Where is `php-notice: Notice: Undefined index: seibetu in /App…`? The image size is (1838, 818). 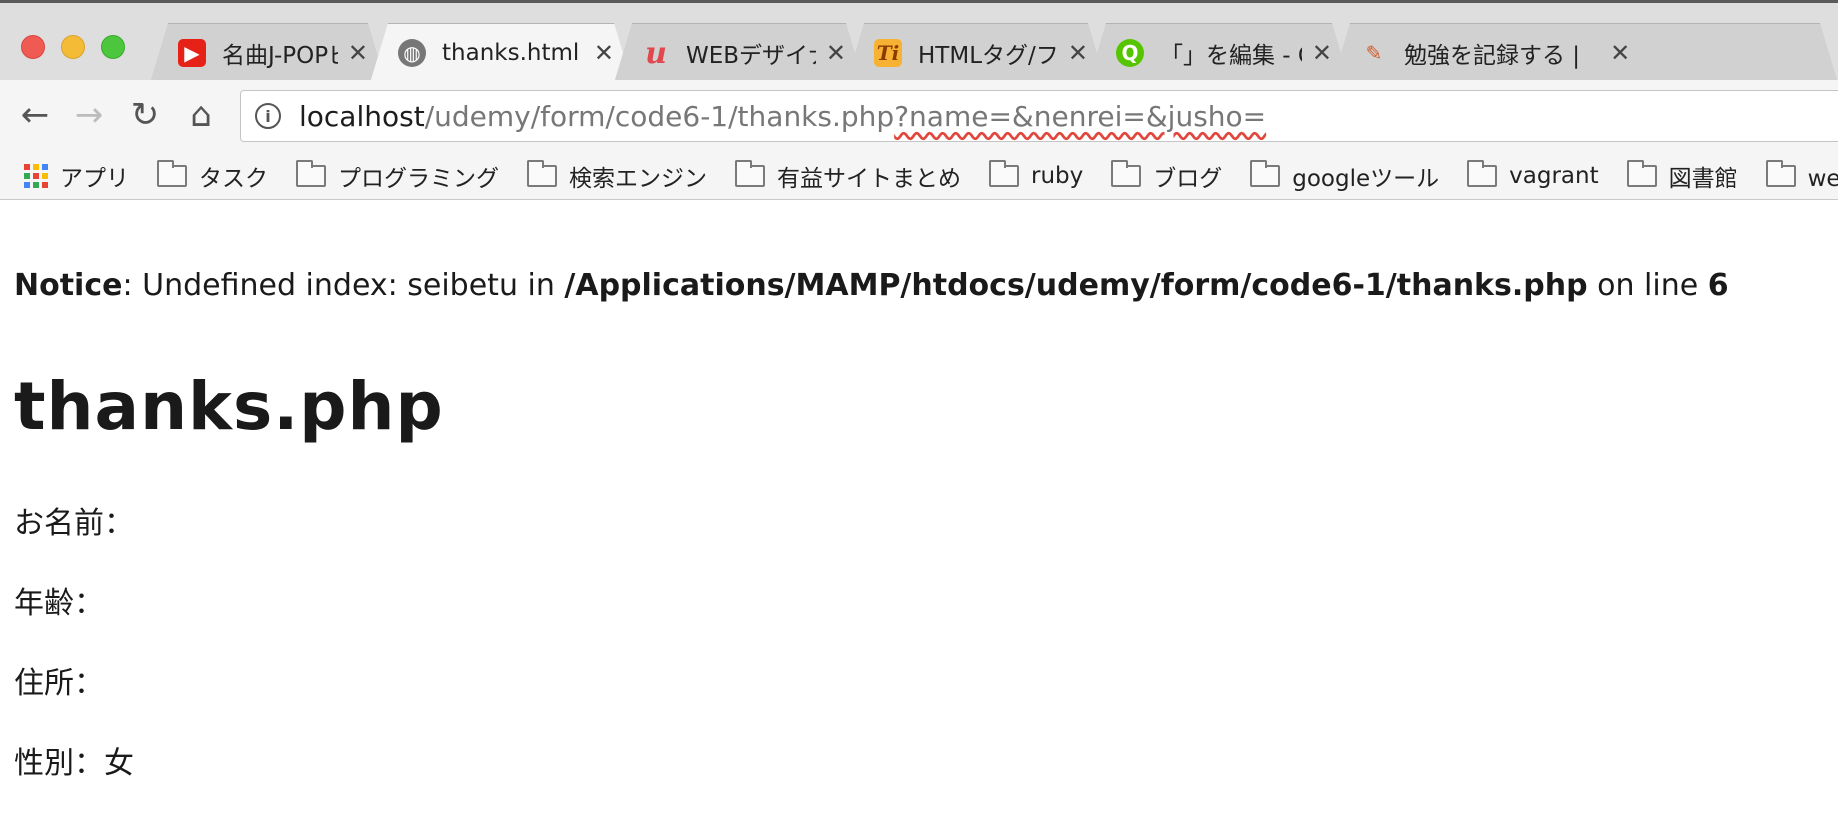
php-notice: Notice: Undefined index: seibetu in /App… is located at coordinates (871, 285).